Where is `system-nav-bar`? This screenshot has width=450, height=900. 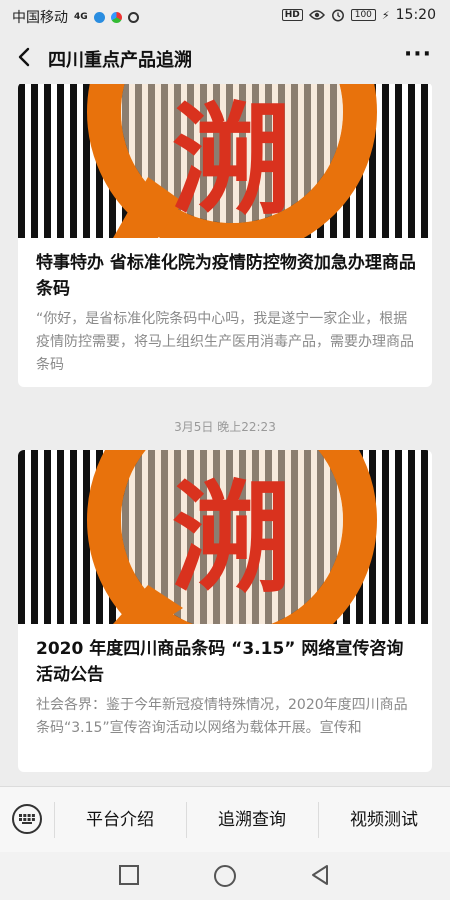 system-nav-bar is located at coordinates (225, 876).